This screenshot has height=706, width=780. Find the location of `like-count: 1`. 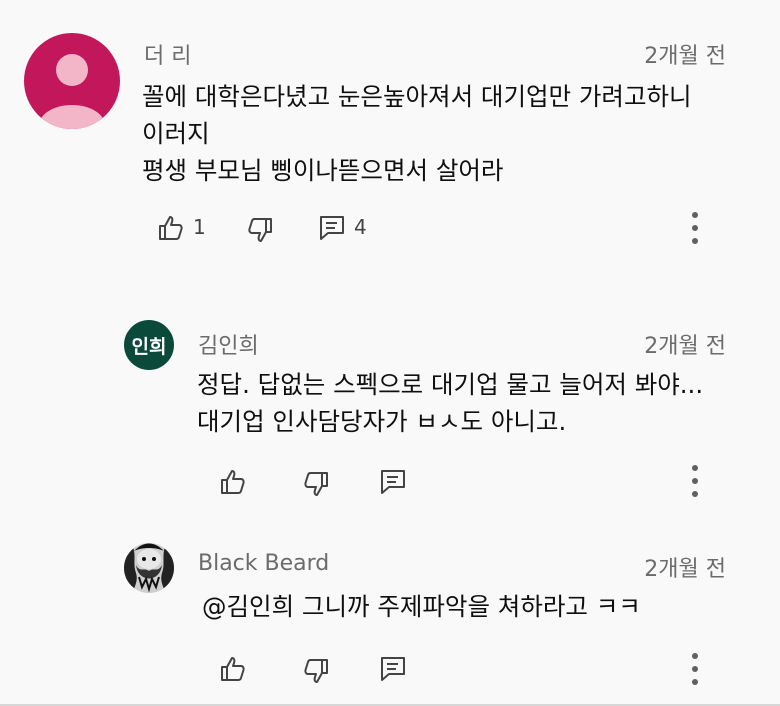

like-count: 1 is located at coordinates (199, 227).